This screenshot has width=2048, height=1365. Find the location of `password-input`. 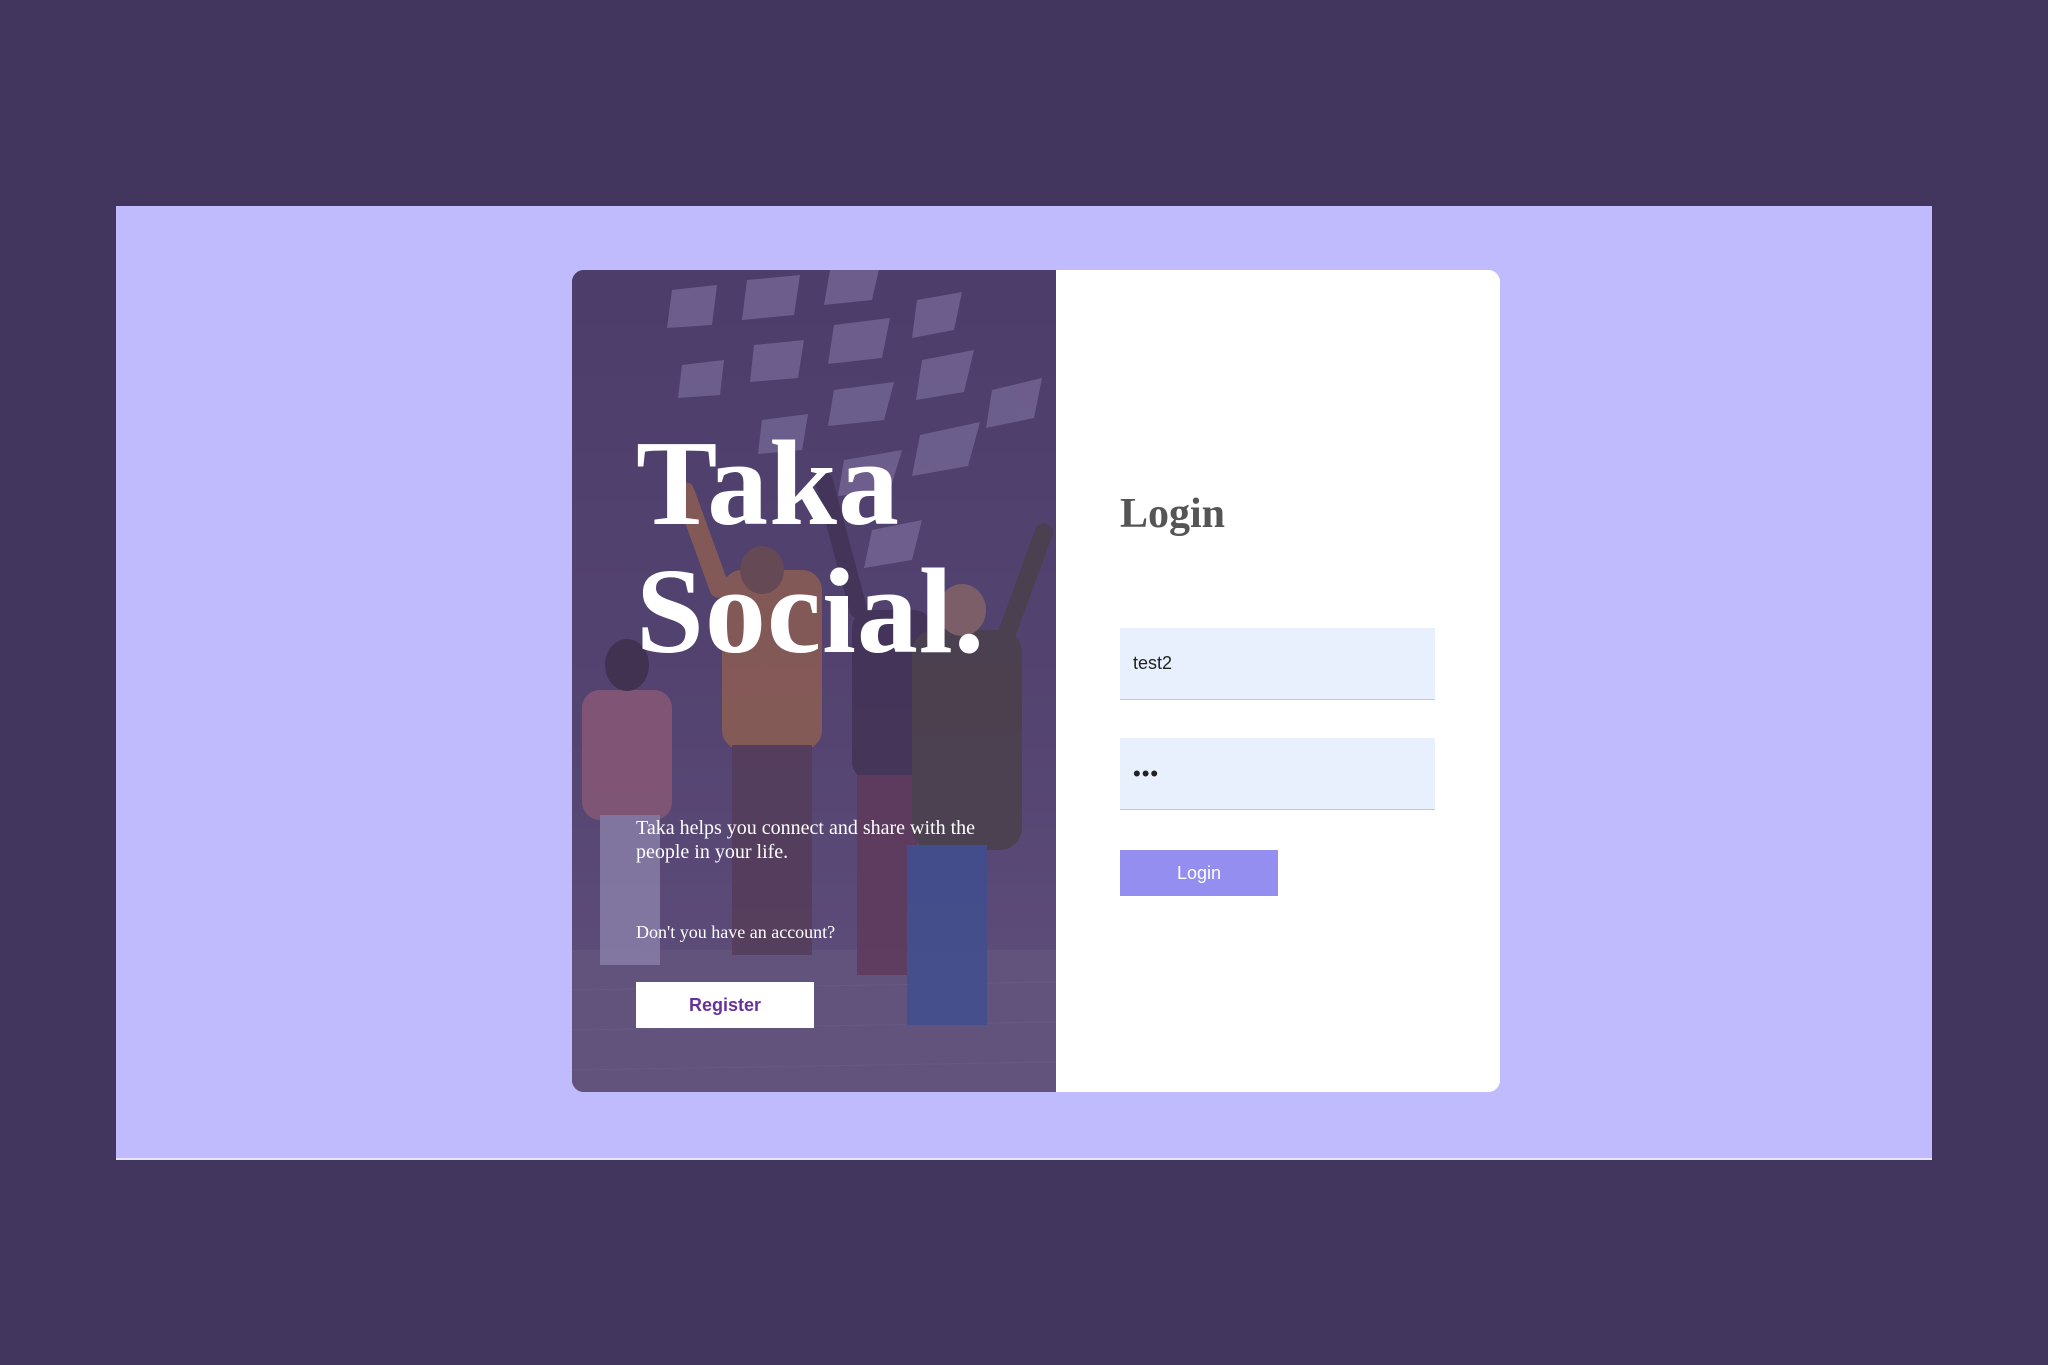

password-input is located at coordinates (1277, 774).